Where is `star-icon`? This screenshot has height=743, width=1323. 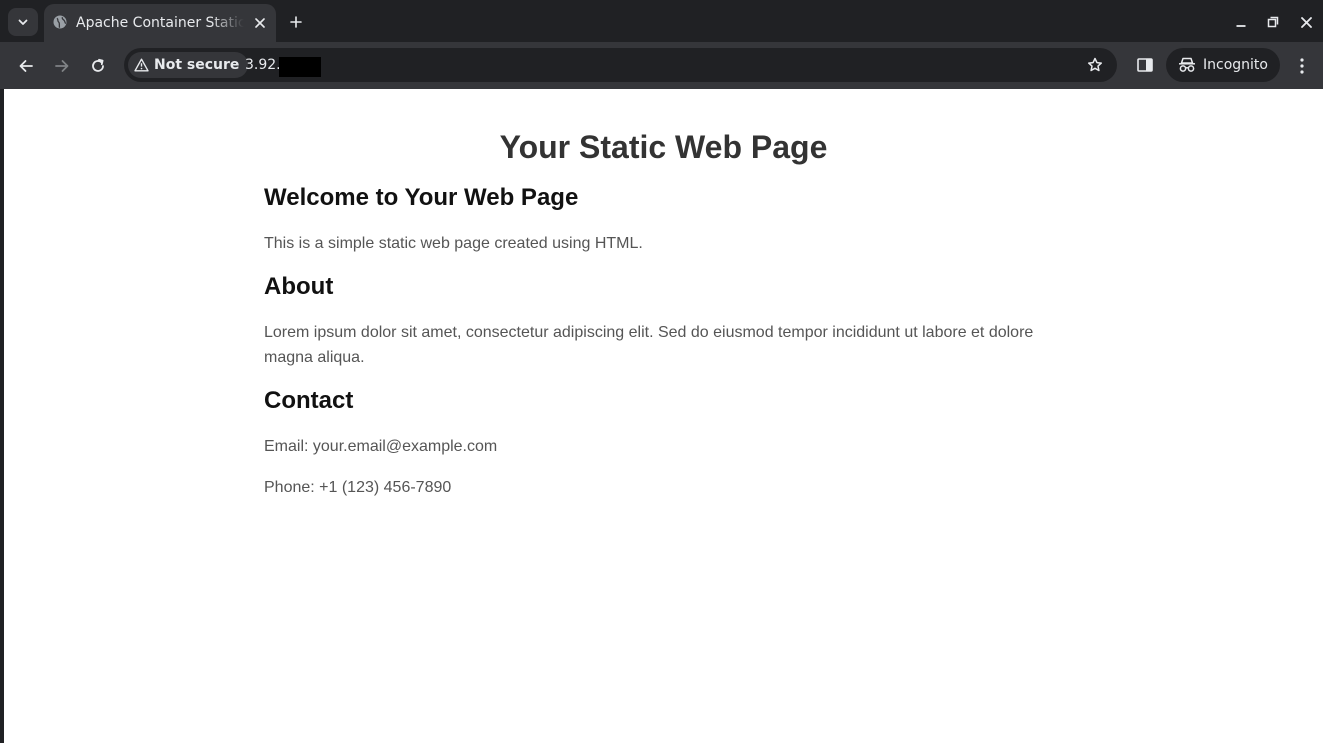 star-icon is located at coordinates (1095, 64).